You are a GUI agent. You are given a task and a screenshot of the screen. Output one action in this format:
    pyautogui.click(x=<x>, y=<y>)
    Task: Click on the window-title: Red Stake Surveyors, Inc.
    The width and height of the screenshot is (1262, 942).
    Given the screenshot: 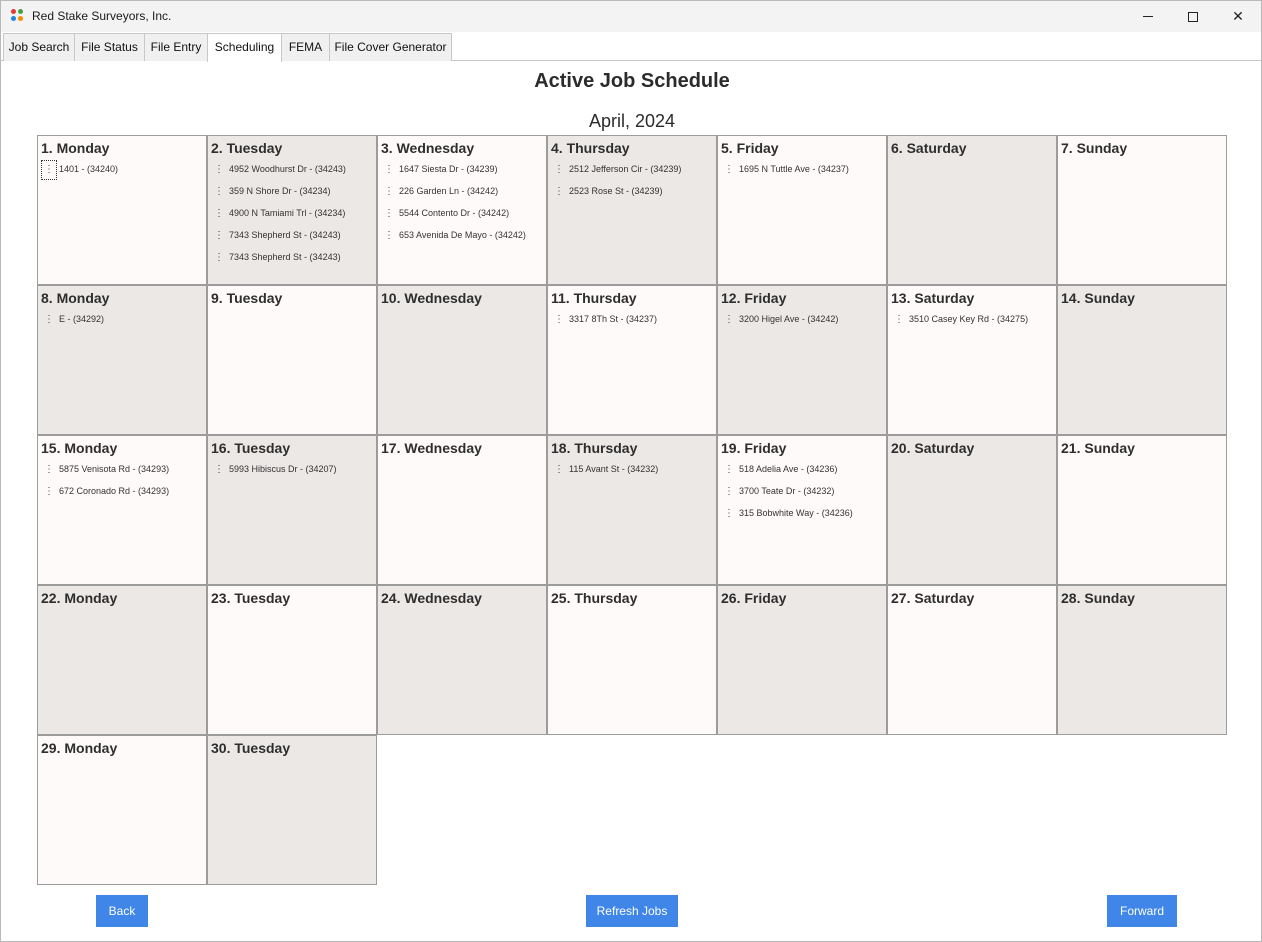 What is the action you would take?
    pyautogui.click(x=102, y=16)
    